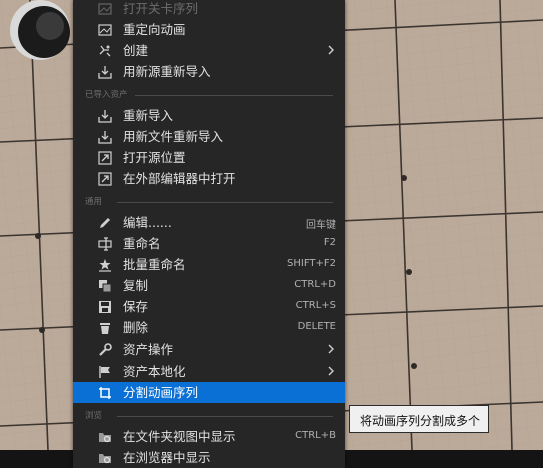  I want to click on menu-item-edit: 编辑...... 回车键, so click(209, 222).